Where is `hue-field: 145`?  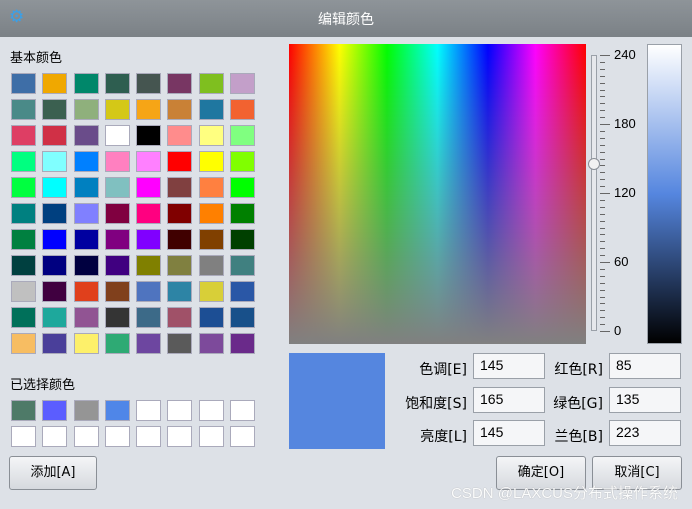 hue-field: 145 is located at coordinates (509, 366).